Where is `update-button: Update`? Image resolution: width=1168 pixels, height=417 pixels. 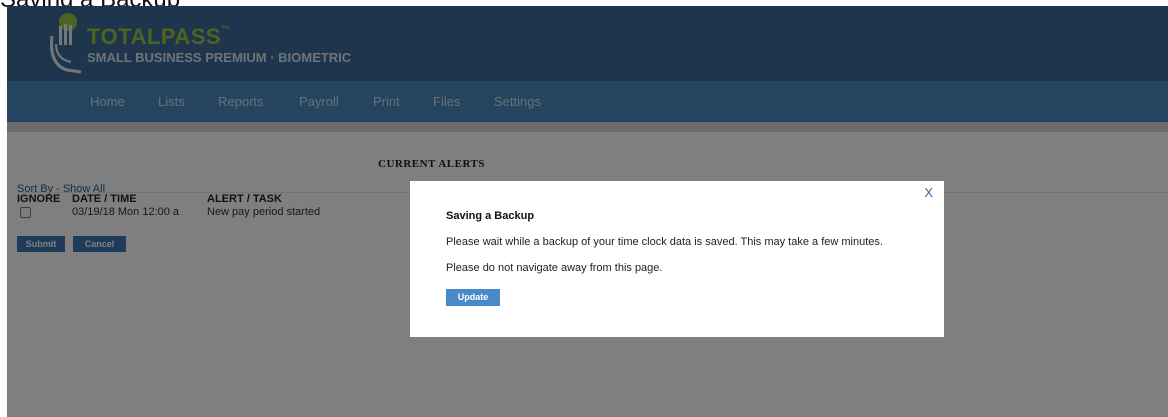
update-button: Update is located at coordinates (473, 297).